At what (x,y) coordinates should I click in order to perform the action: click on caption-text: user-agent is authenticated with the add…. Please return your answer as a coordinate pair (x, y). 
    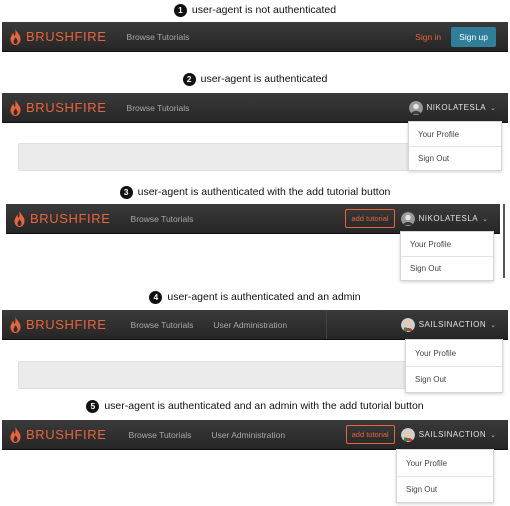
    Looking at the image, I should click on (264, 192).